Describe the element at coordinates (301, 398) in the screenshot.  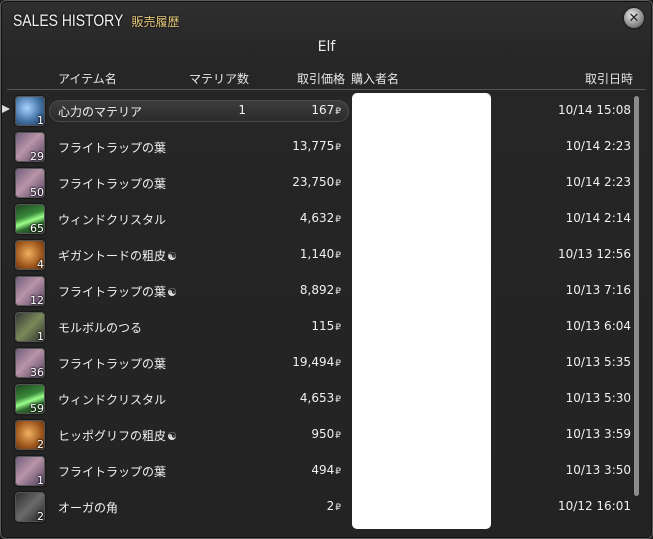
I see `sale-price: 4,653₽` at that location.